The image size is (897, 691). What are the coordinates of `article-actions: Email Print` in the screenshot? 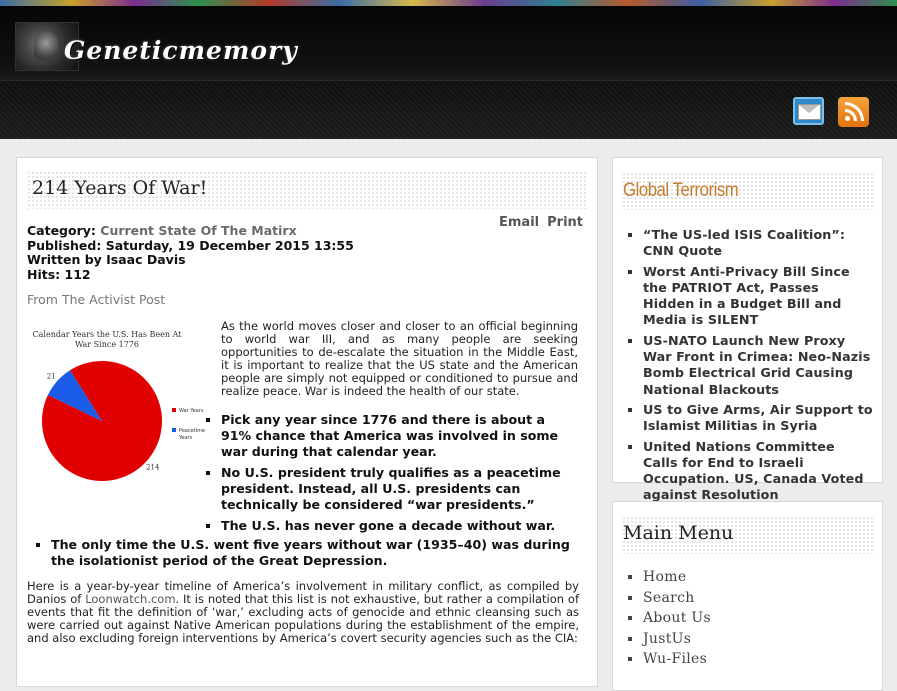 It's located at (537, 222).